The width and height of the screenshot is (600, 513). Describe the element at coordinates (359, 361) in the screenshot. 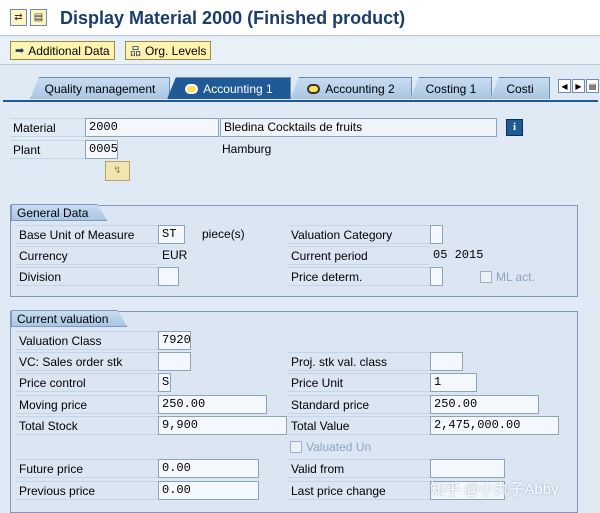

I see `proj-stk-val-class-label: Proj. stk val. class` at that location.